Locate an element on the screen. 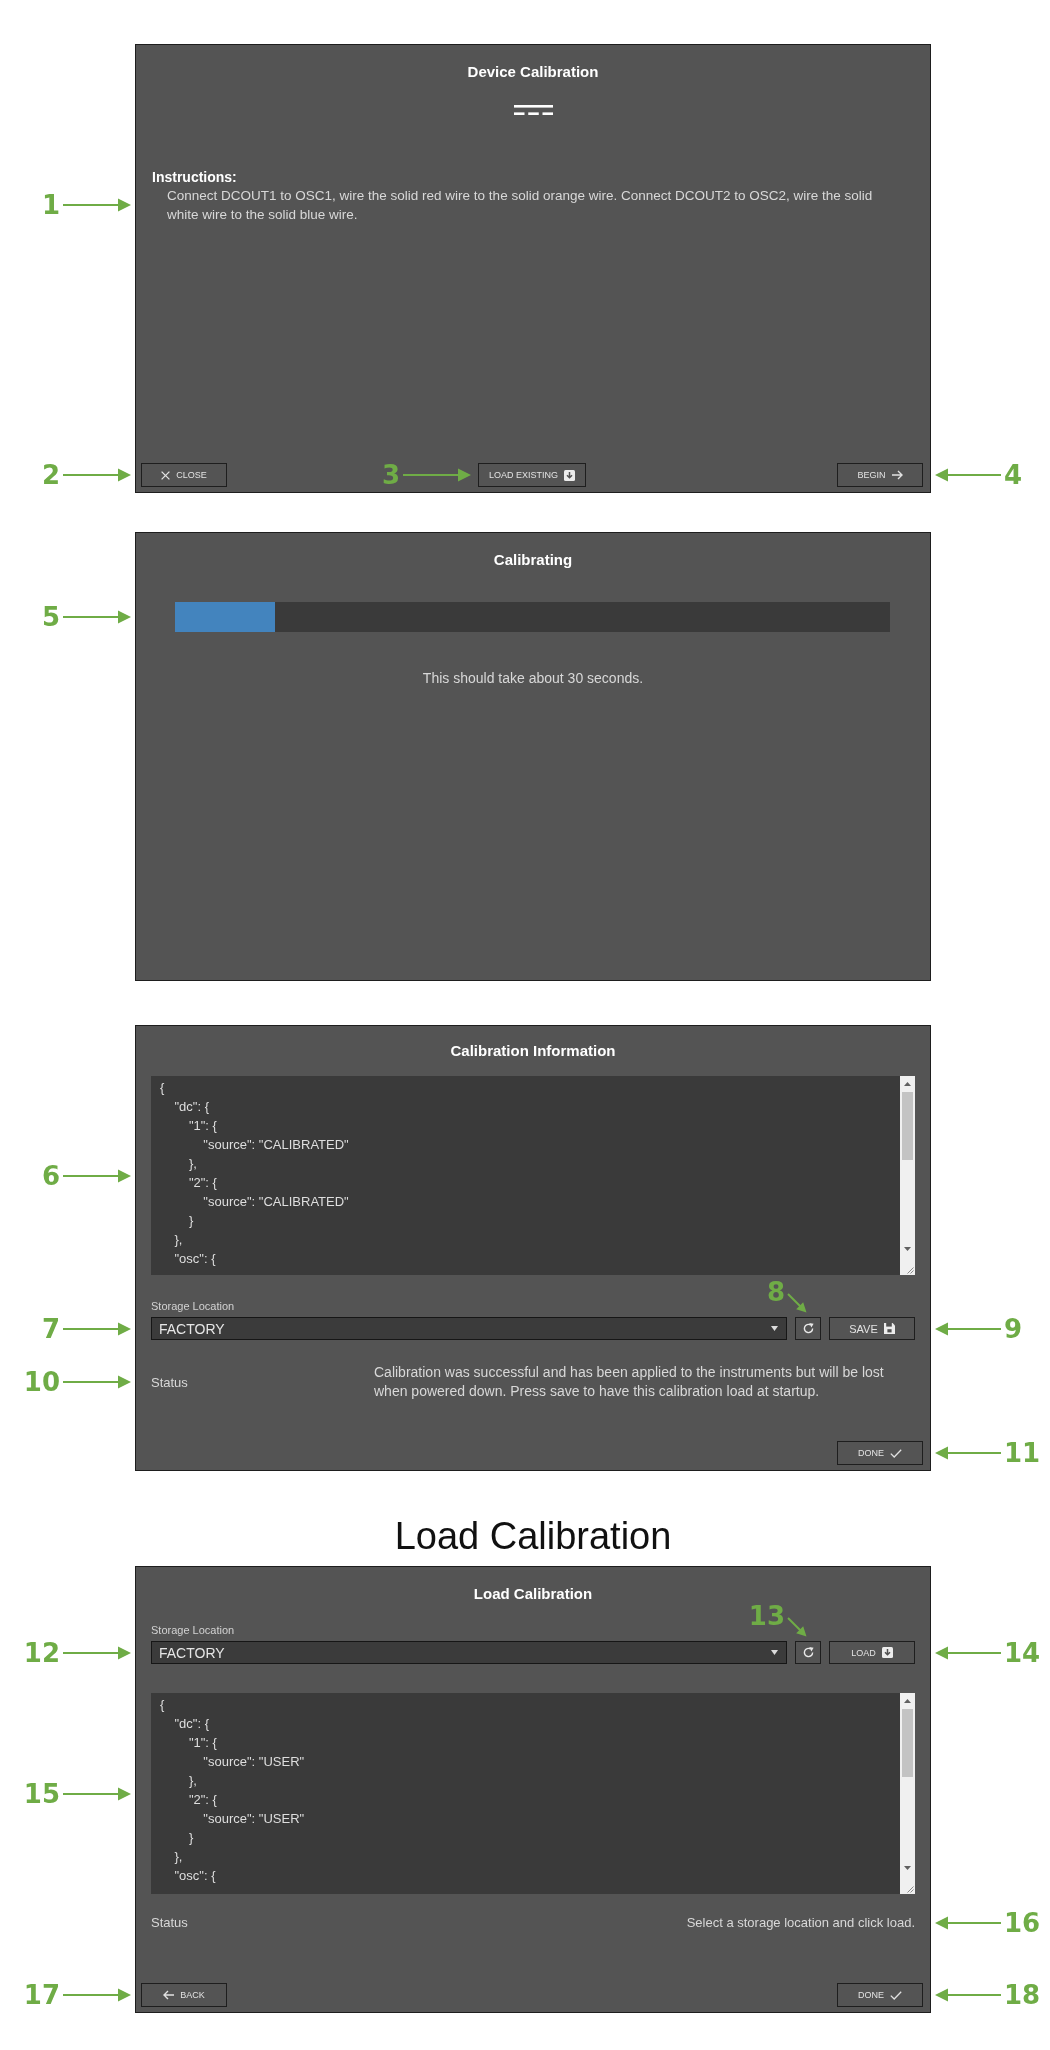  callout-number: 18 is located at coordinates (1022, 1995).